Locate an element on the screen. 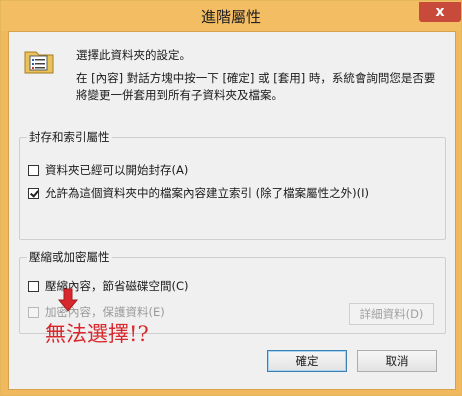 The width and height of the screenshot is (462, 396). intro-description: 在 [內容] 對話方塊中按一下 [確定] 或 [套用] 時，系統會詢問您是否要 is located at coordinates (256, 78).